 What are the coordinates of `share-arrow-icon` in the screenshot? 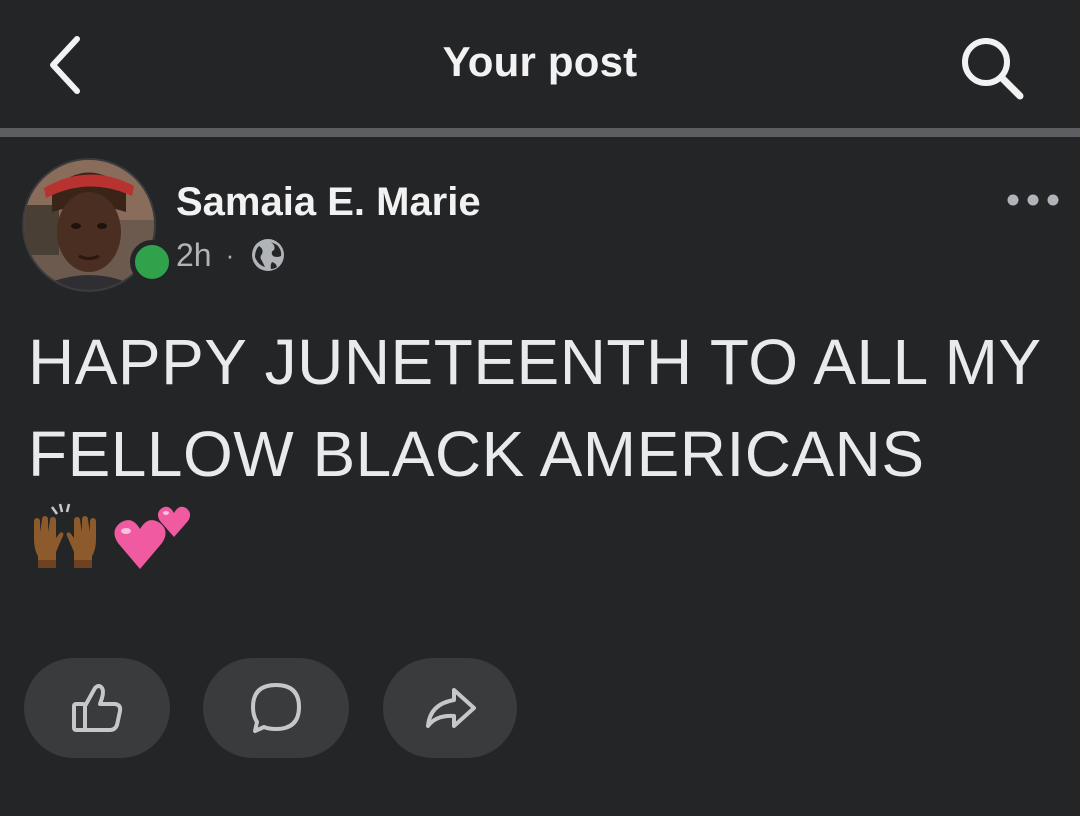 It's located at (451, 708).